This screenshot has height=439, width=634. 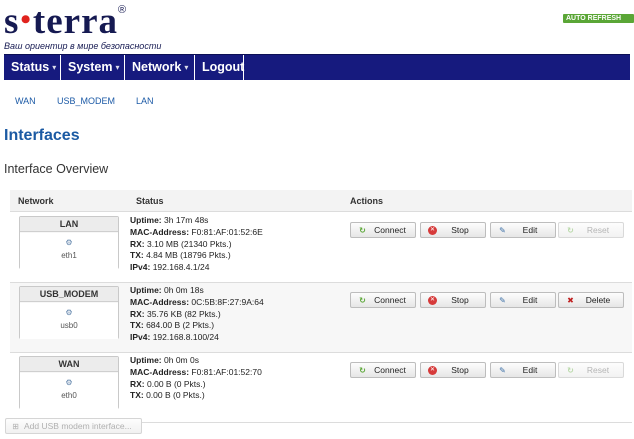 What do you see at coordinates (164, 360) in the screenshot?
I see `status-line: Uptime: 0h 0m 0s` at bounding box center [164, 360].